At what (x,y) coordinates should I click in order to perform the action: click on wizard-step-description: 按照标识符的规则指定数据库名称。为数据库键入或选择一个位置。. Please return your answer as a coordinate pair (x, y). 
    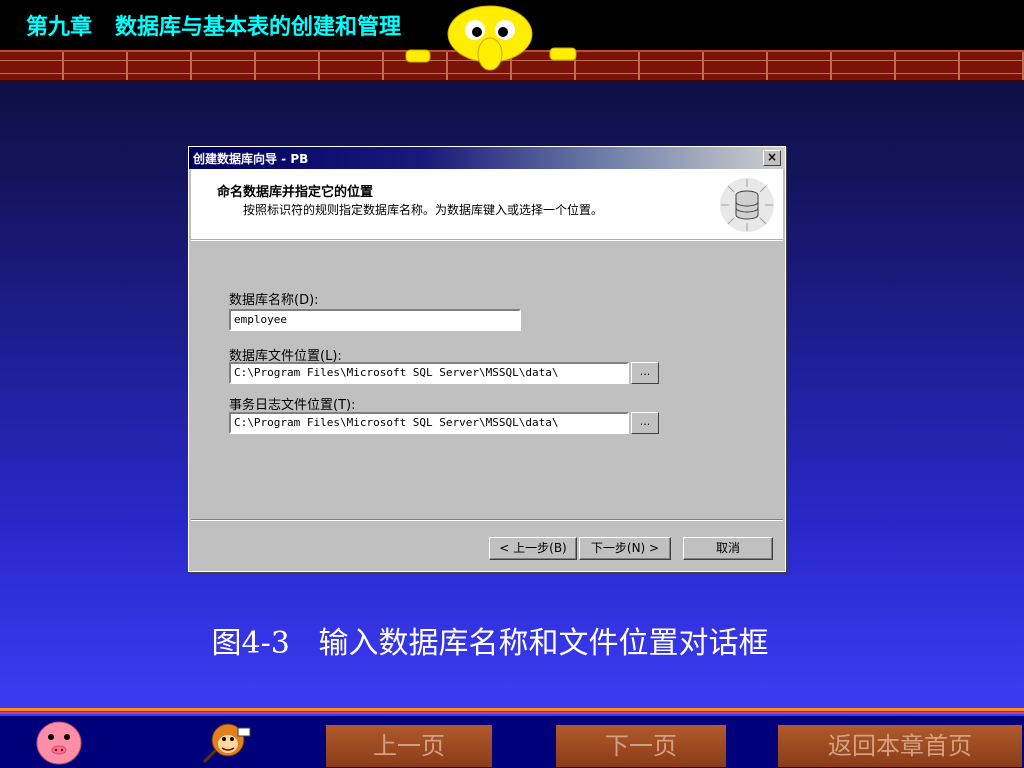
    Looking at the image, I should click on (423, 210).